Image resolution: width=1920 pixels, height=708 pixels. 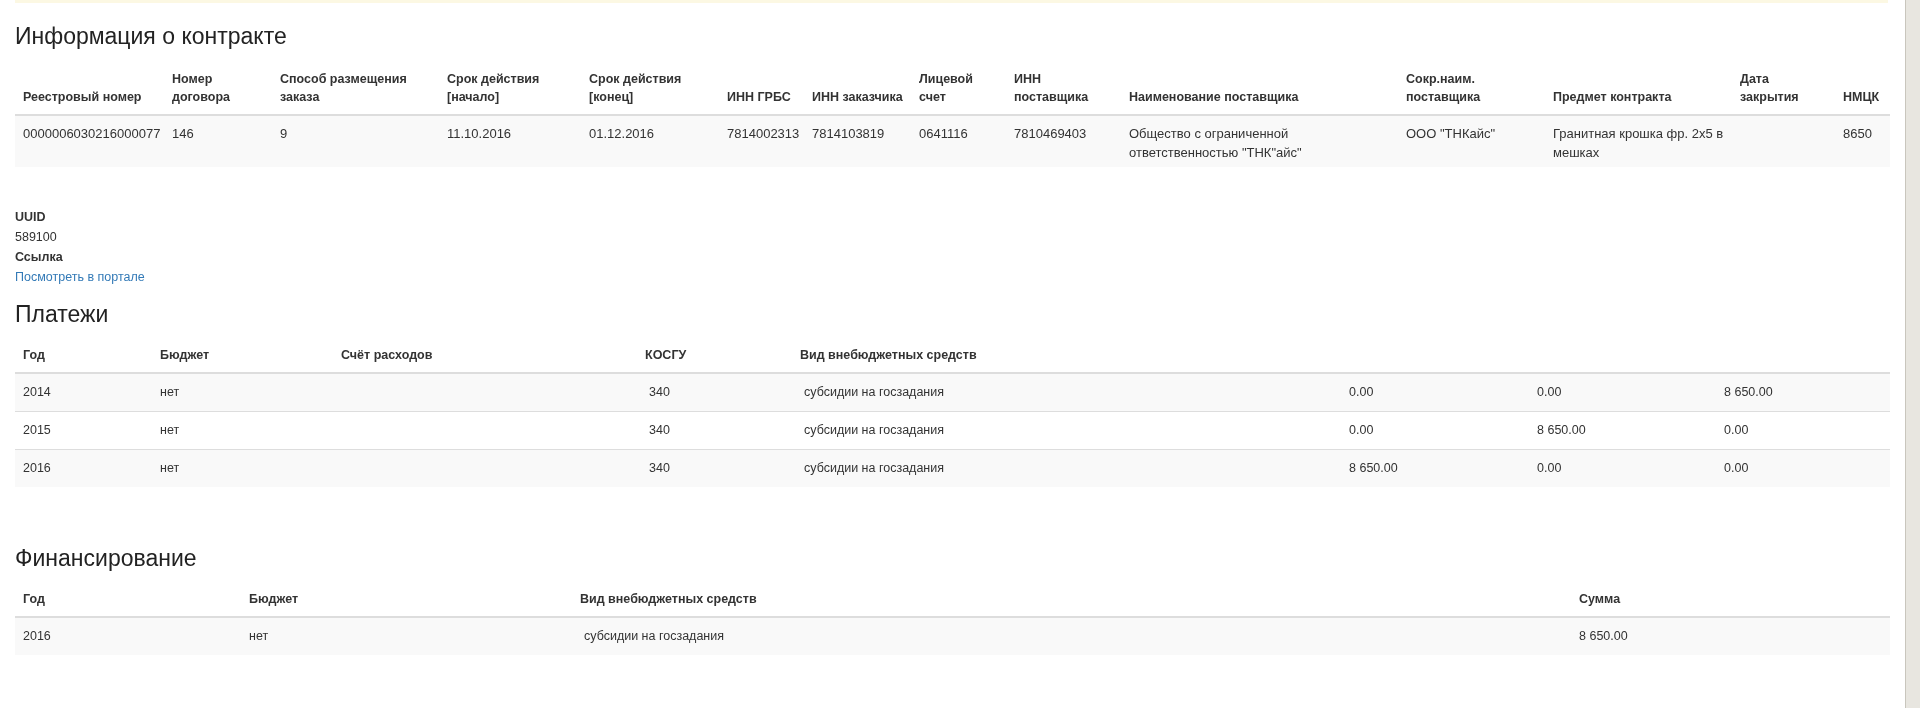 I want to click on column-header: Дата закрытия, so click(x=1769, y=88).